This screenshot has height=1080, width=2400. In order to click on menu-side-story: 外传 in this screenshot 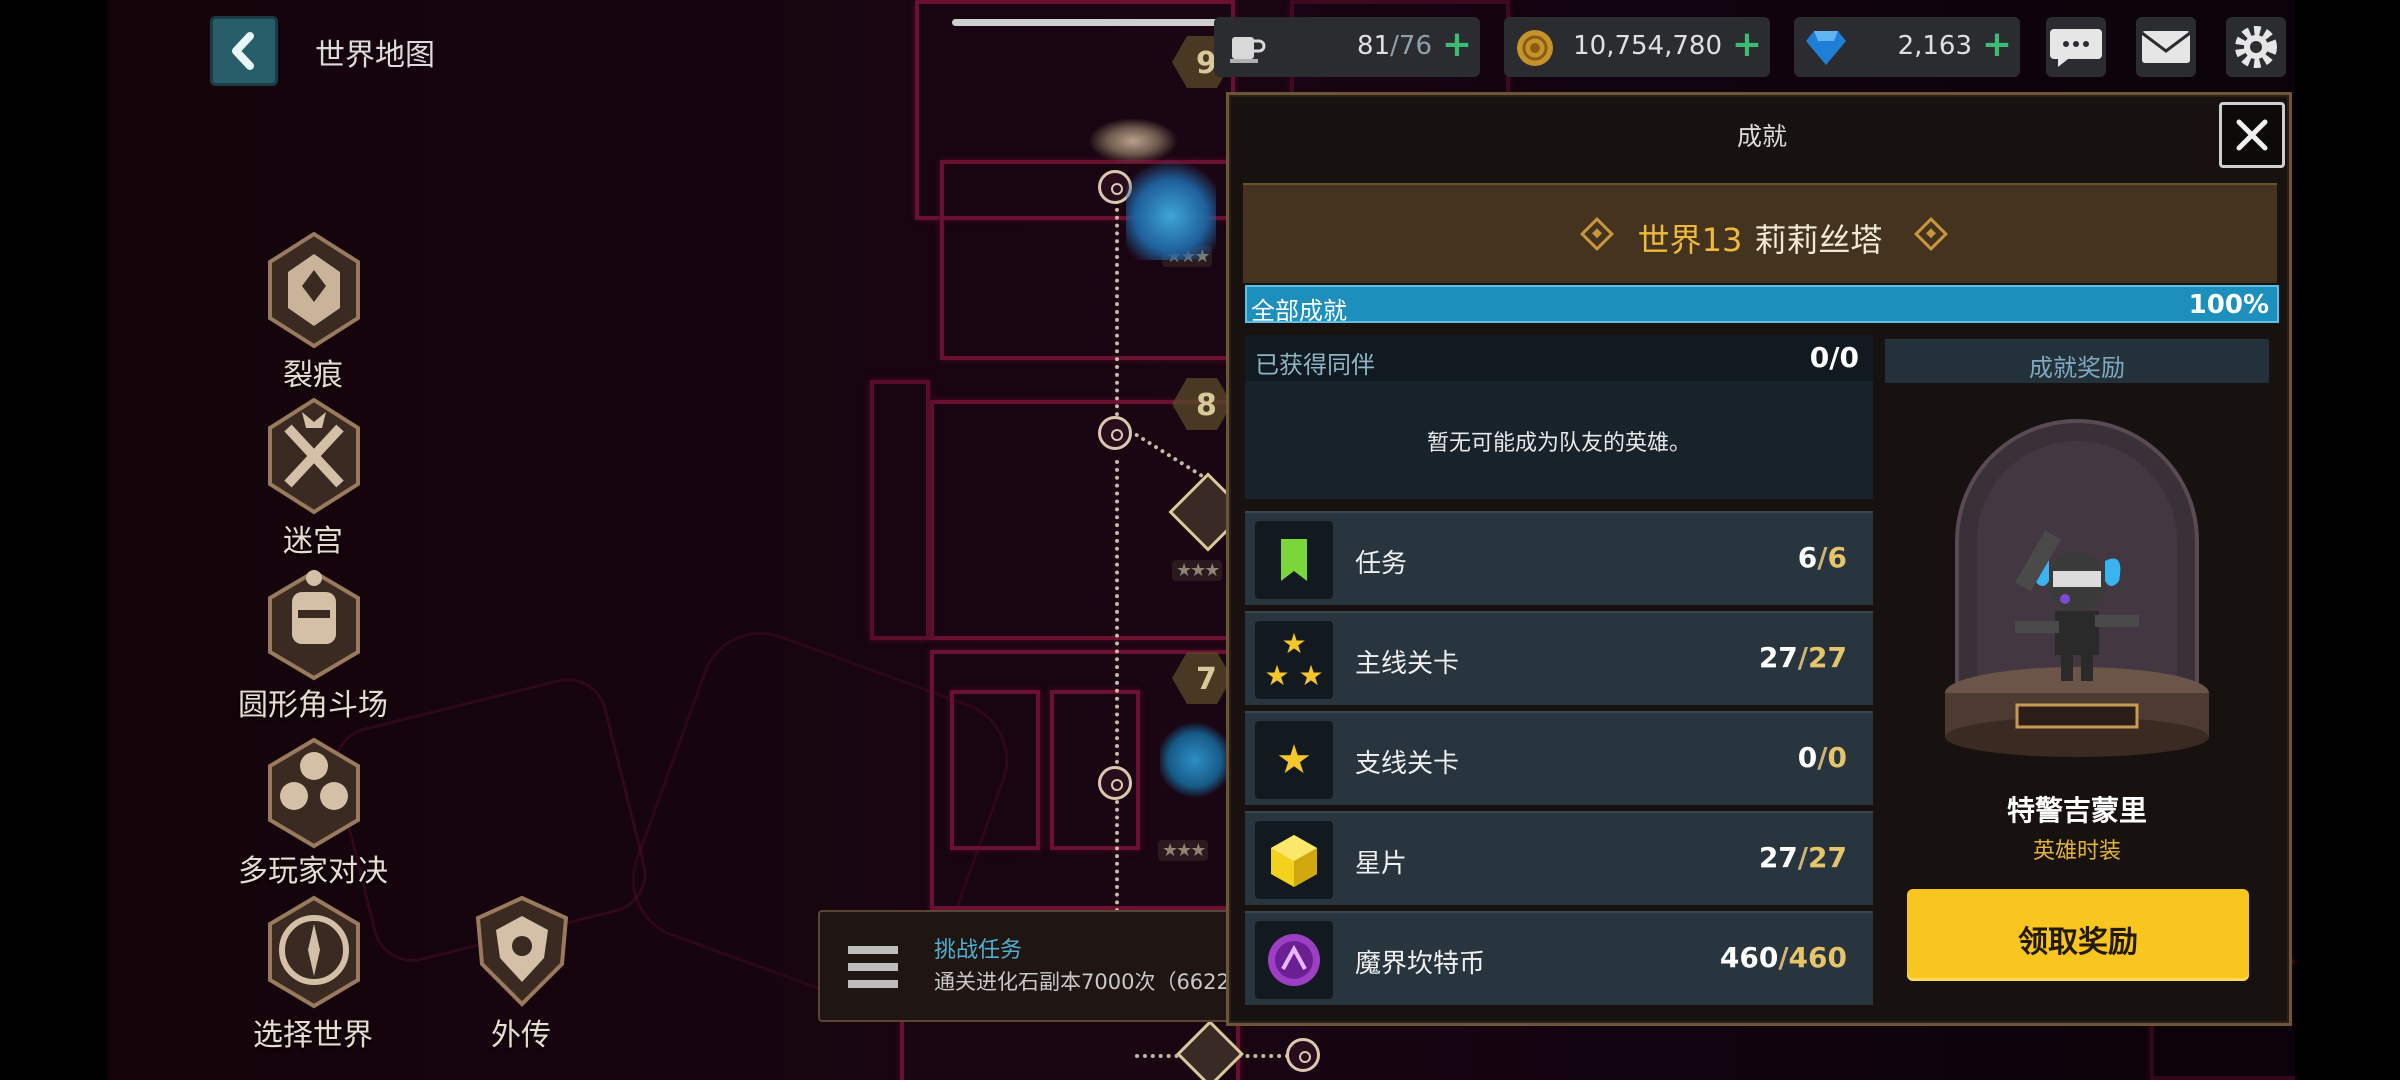, I will do `click(516, 973)`.